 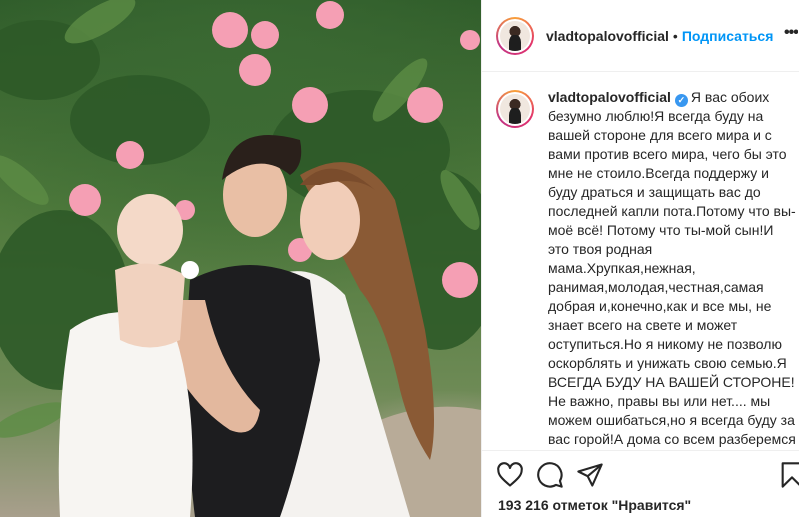 What do you see at coordinates (594, 505) in the screenshot?
I see `likes-count: 193 216 отметок "Нравится"` at bounding box center [594, 505].